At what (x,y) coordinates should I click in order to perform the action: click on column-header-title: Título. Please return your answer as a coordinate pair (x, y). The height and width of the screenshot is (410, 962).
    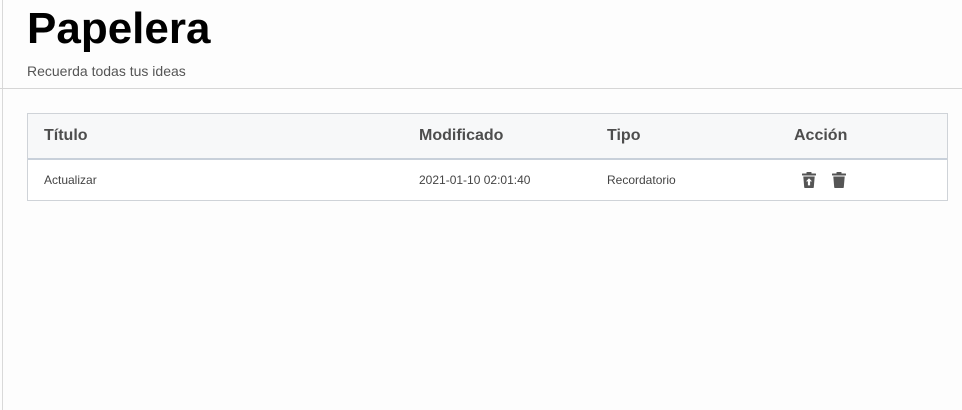
    Looking at the image, I should click on (223, 137).